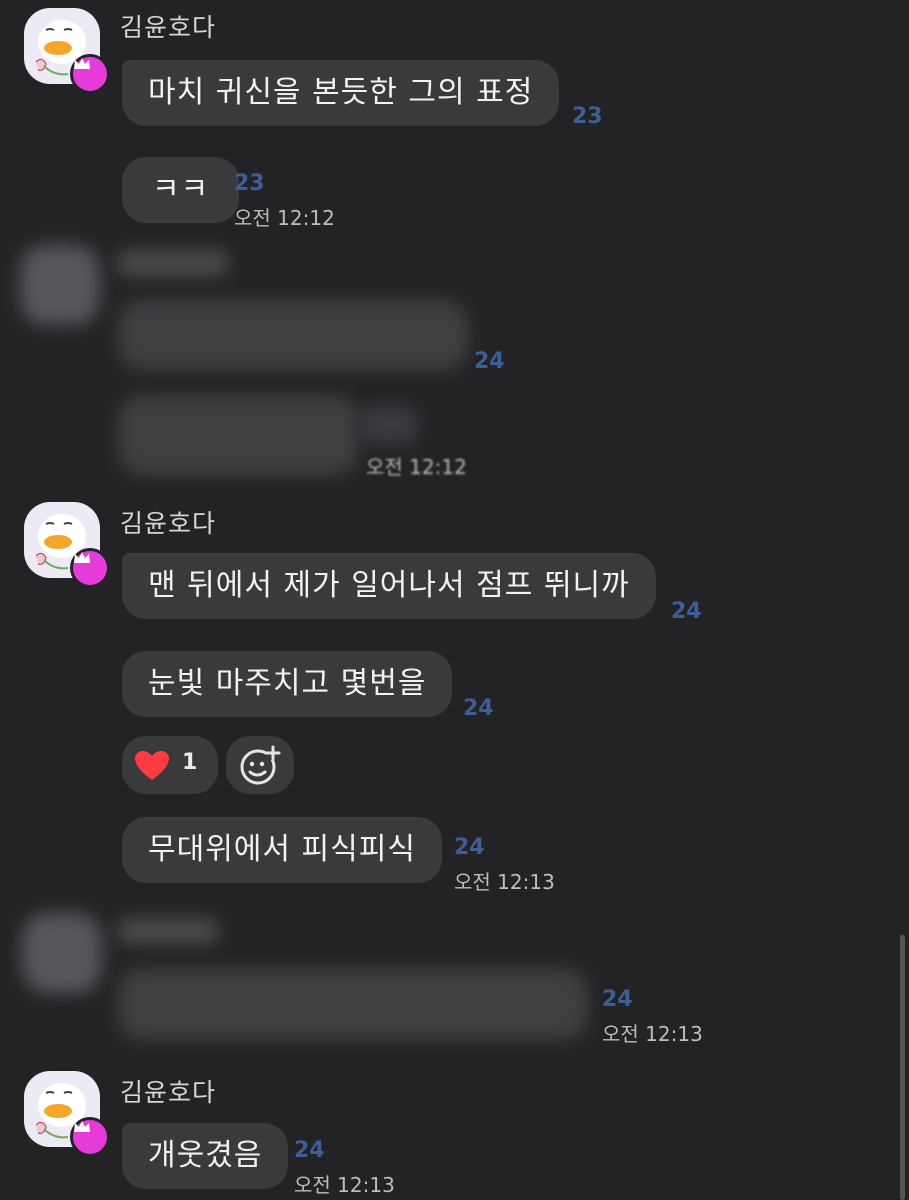 The width and height of the screenshot is (909, 1200). I want to click on reaction-chip: 1, so click(170, 765).